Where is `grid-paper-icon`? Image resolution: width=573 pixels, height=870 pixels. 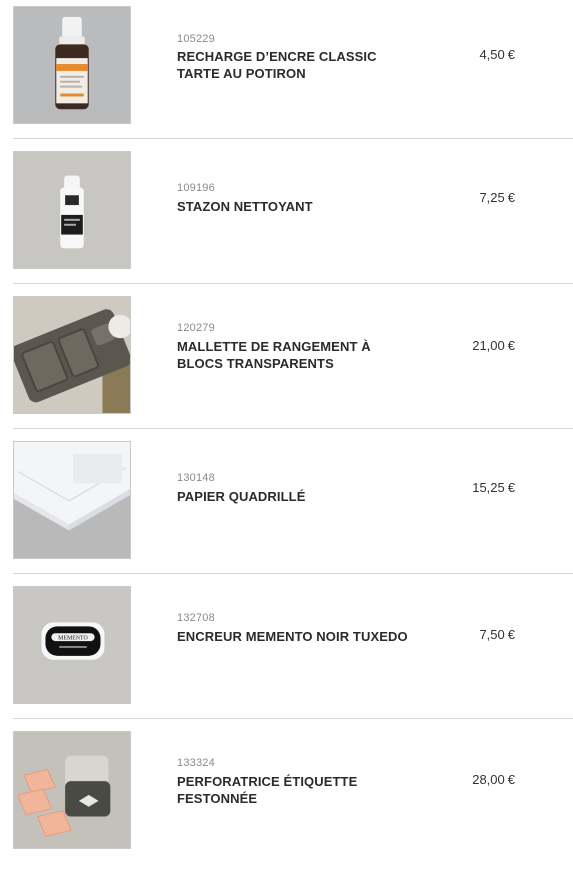
grid-paper-icon is located at coordinates (72, 500).